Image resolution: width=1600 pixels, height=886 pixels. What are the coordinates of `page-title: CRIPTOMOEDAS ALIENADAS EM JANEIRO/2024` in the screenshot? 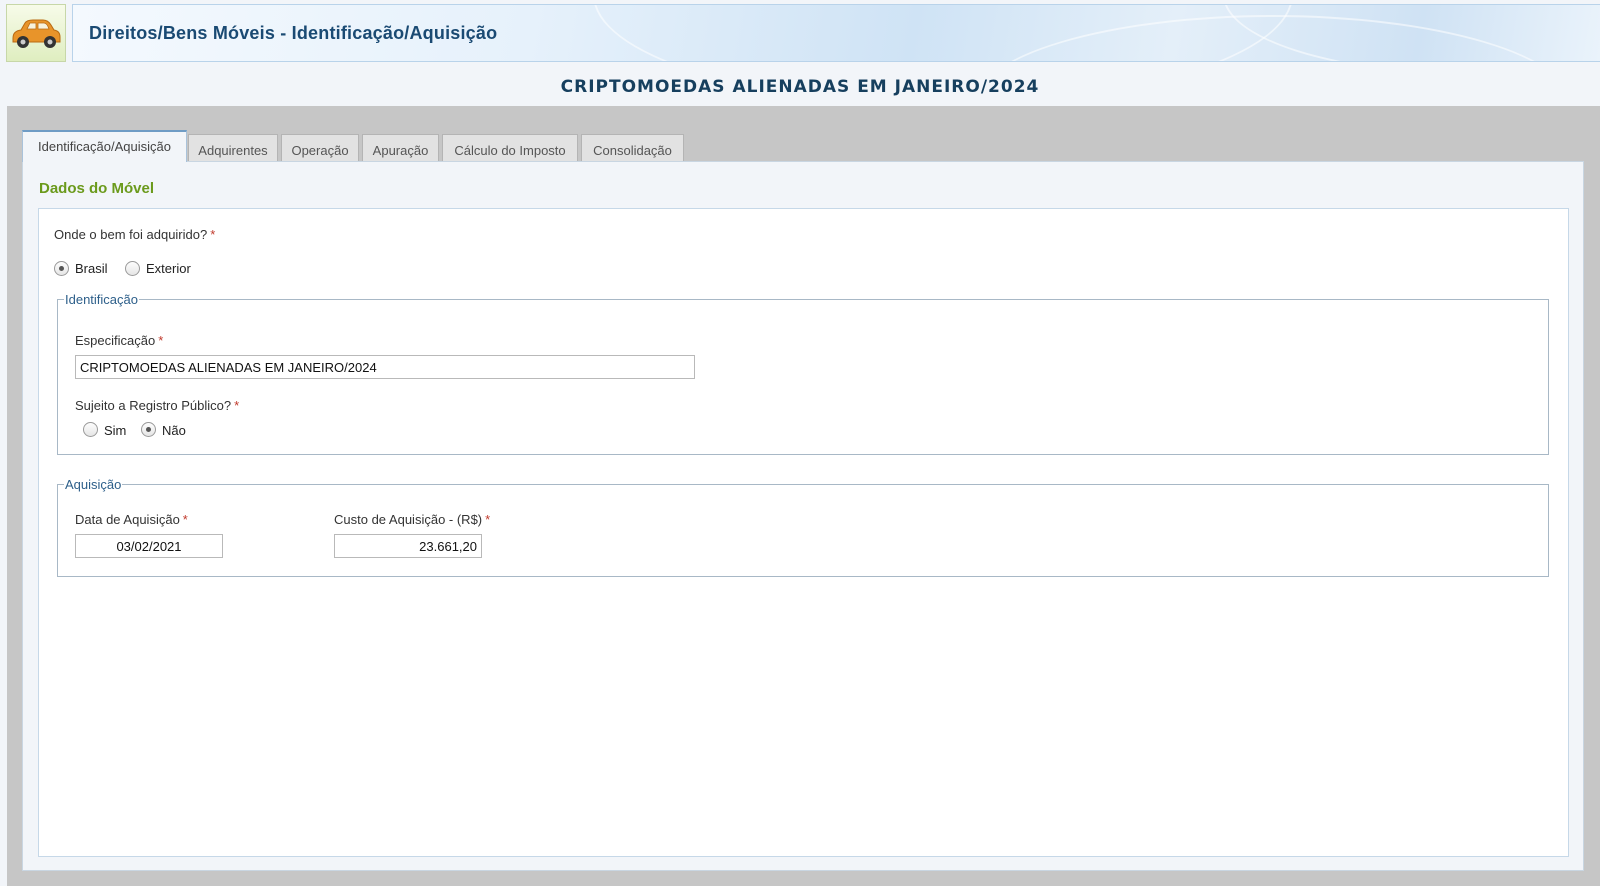 It's located at (800, 87).